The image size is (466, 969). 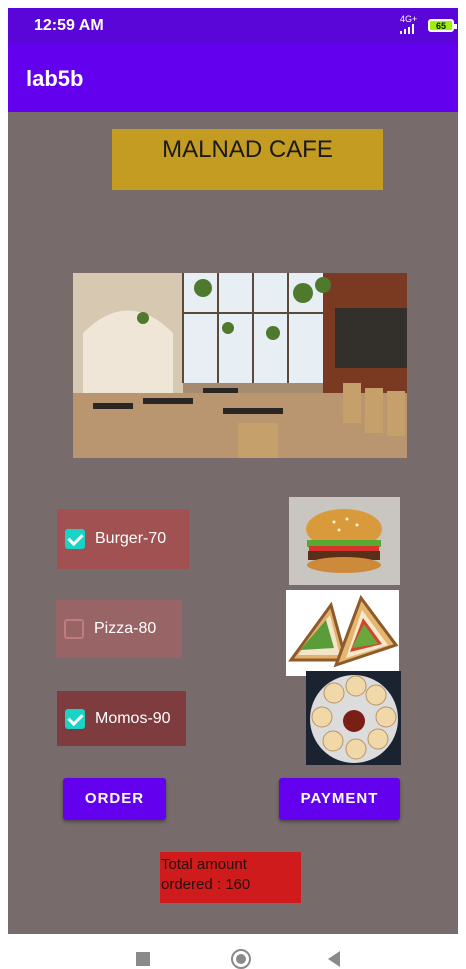 I want to click on signal-icon: 4G+, so click(x=408, y=25).